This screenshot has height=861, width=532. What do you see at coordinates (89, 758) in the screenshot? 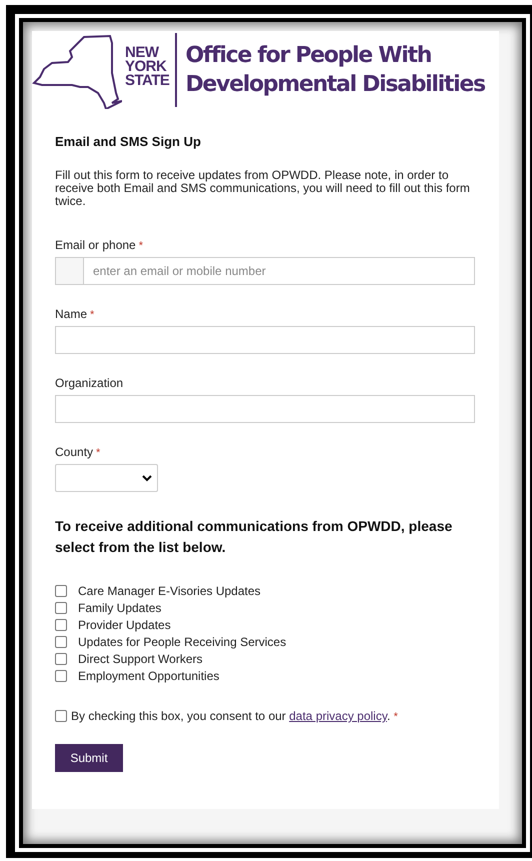
I see `submit-button: Submit` at bounding box center [89, 758].